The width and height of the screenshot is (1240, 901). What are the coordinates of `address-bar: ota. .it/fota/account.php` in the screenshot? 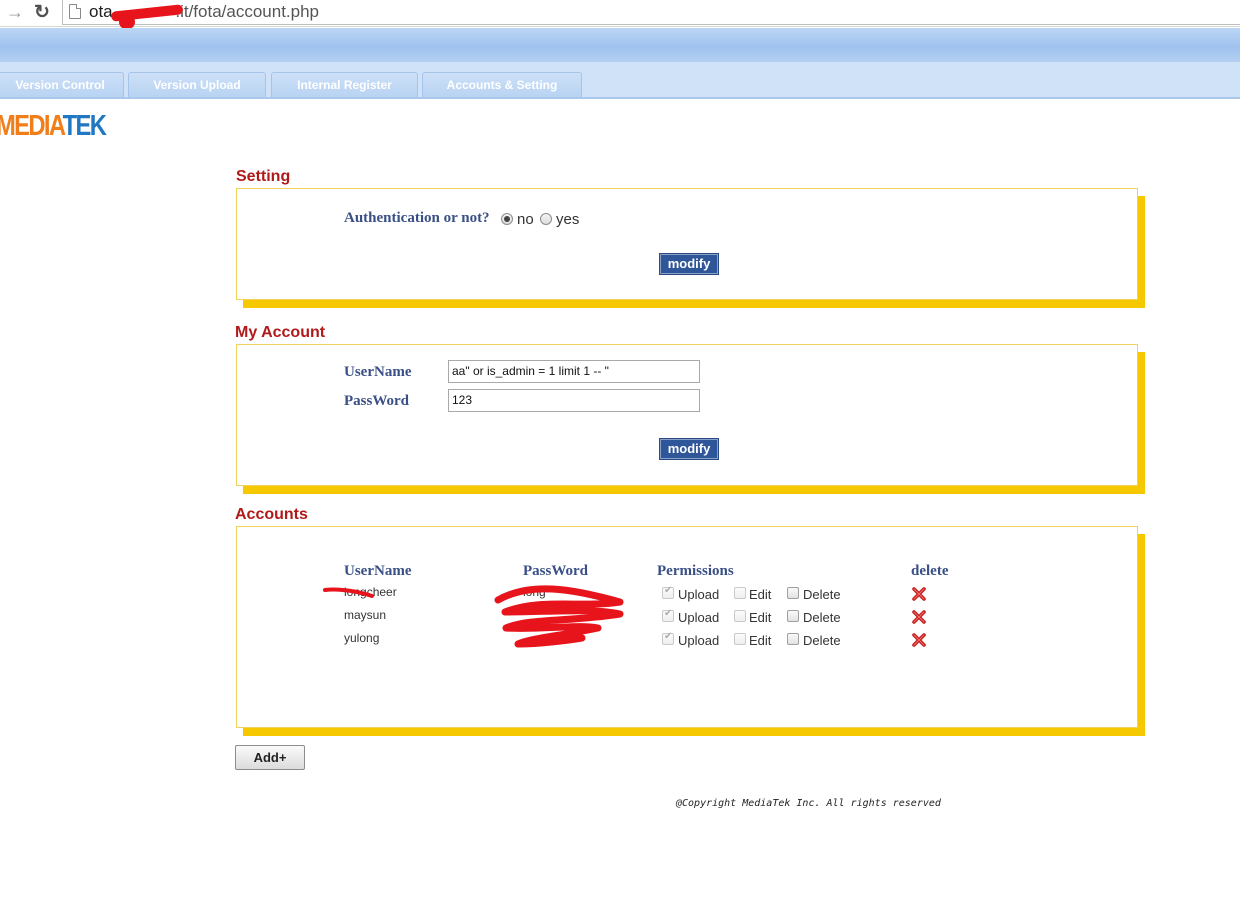 It's located at (651, 14).